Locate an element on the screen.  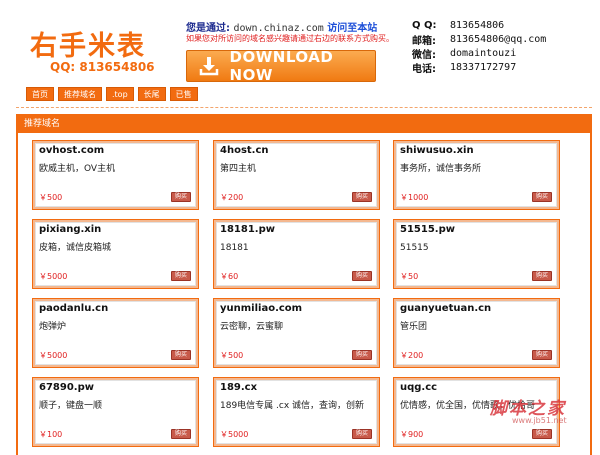
card-price: ￥60 is located at coordinates (229, 276).